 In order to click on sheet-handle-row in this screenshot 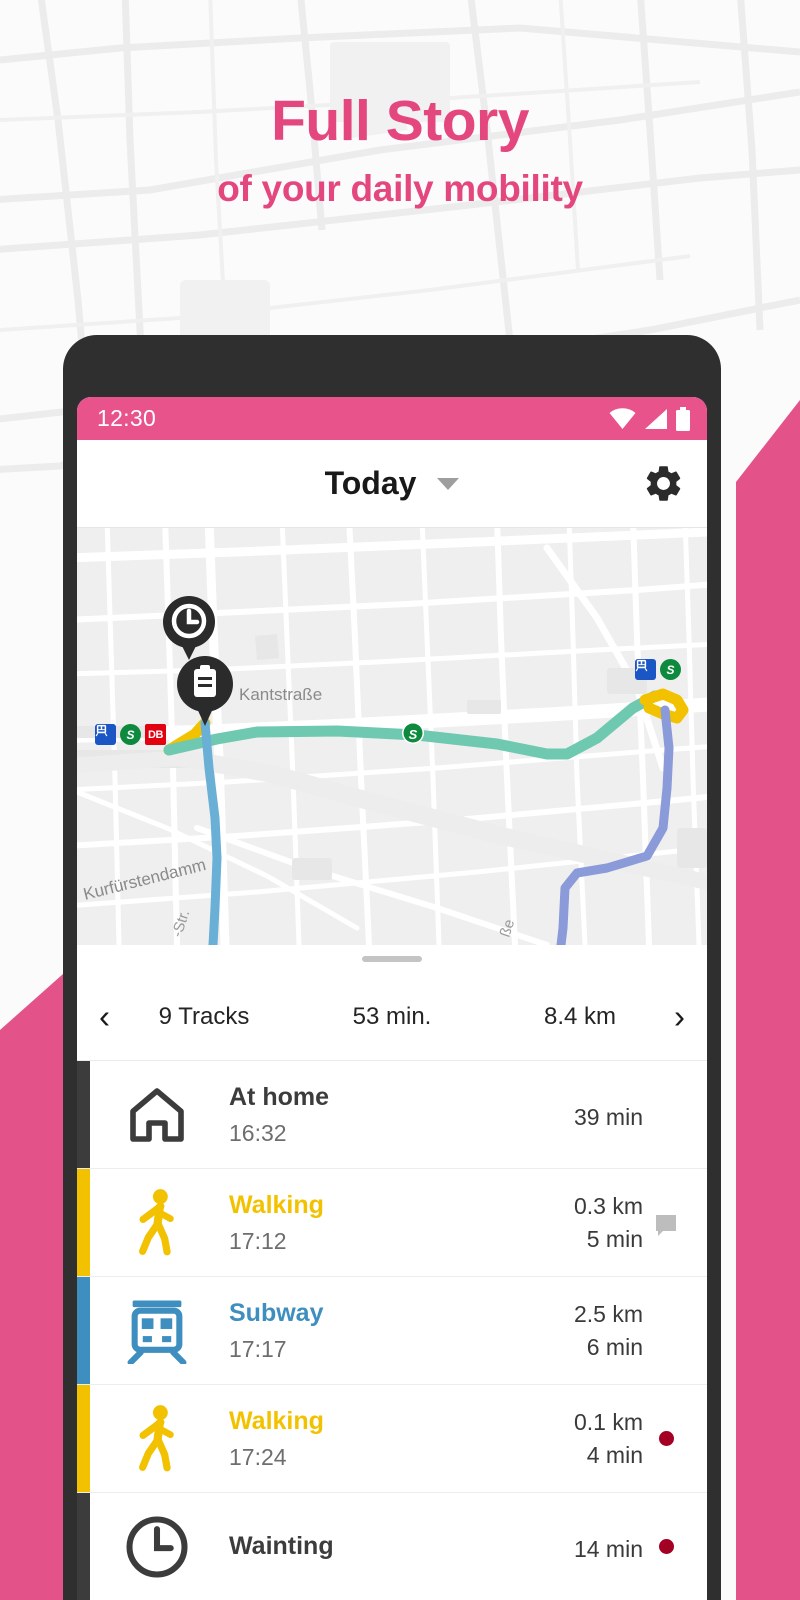, I will do `click(392, 959)`.